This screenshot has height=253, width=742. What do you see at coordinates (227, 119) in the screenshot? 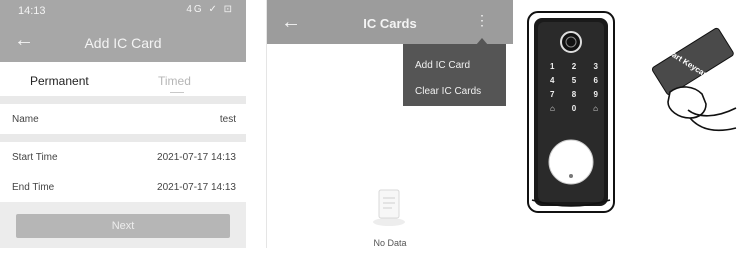
I see `name-value: test` at bounding box center [227, 119].